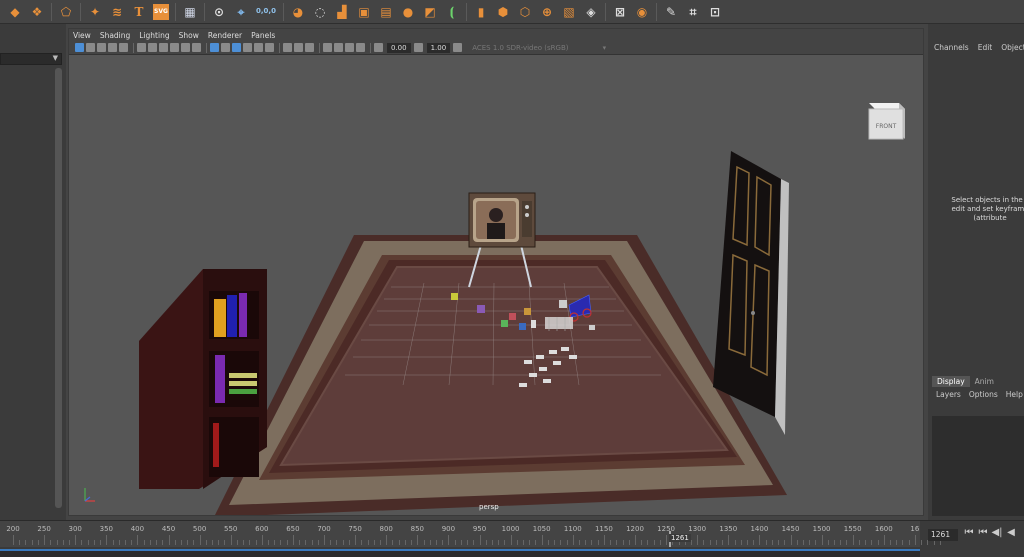 Image resolution: width=1024 pixels, height=557 pixels. What do you see at coordinates (943, 535) in the screenshot?
I see `current-frame-field: 1261` at bounding box center [943, 535].